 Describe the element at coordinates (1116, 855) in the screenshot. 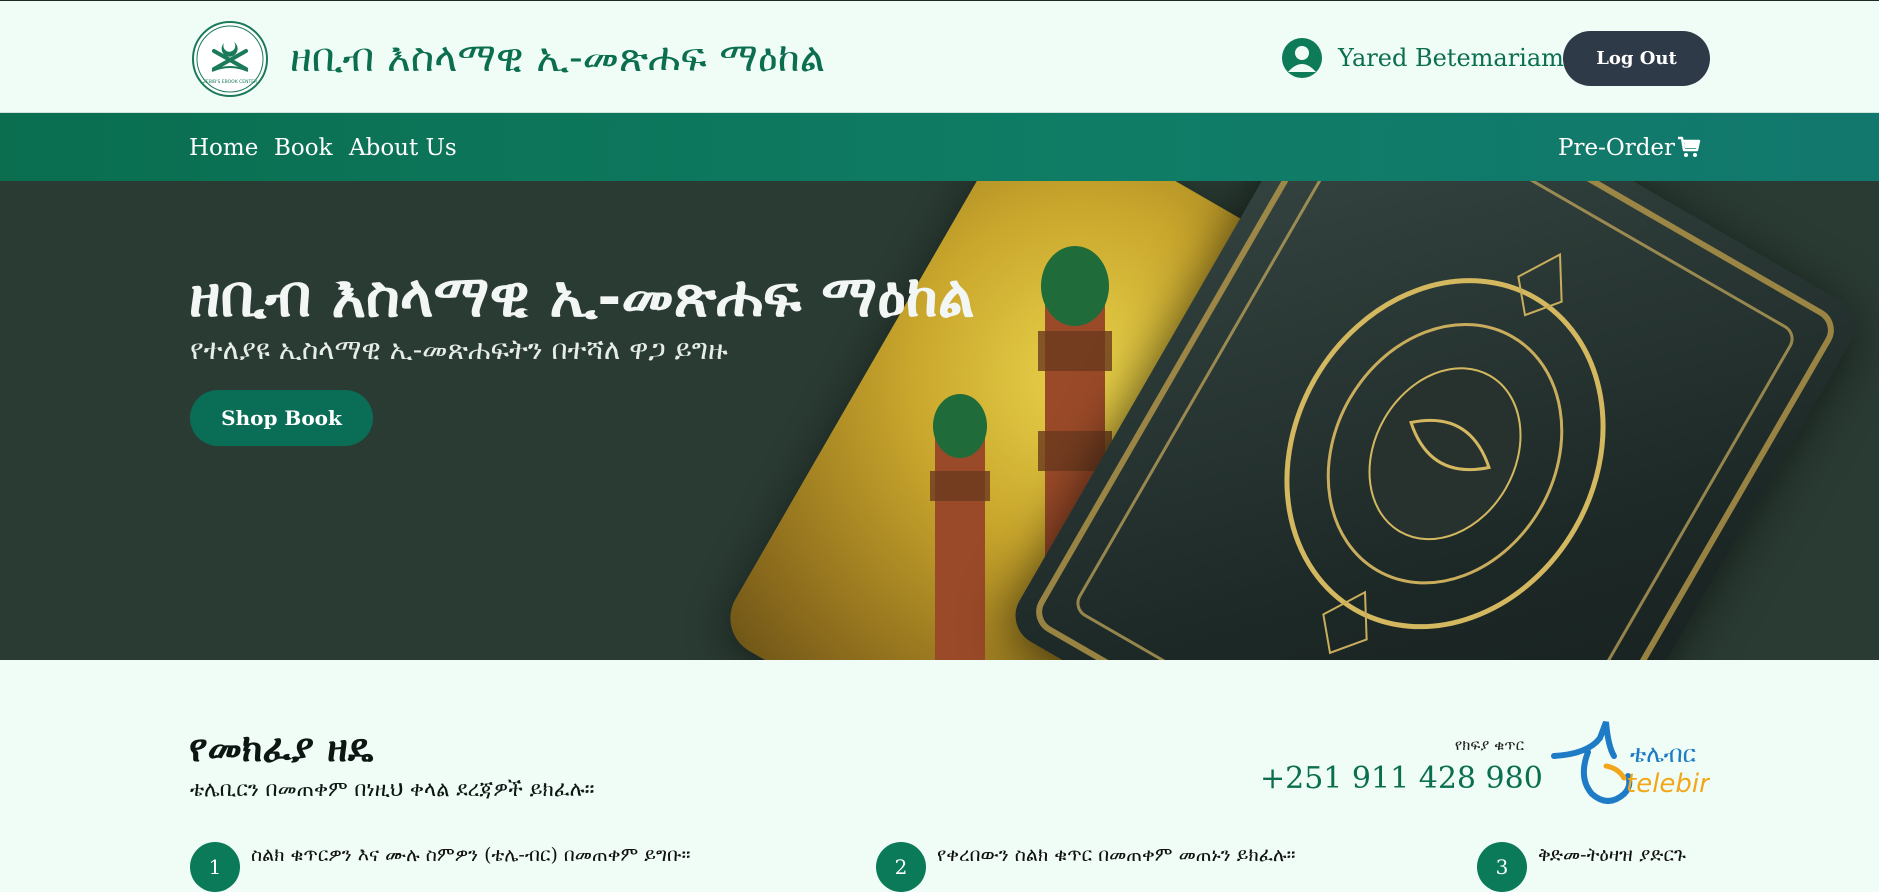

I see `step-text: የቀረበውን ስልክ ቁጥር በመጠቀም መጠኑን ይክፈሉ።` at that location.